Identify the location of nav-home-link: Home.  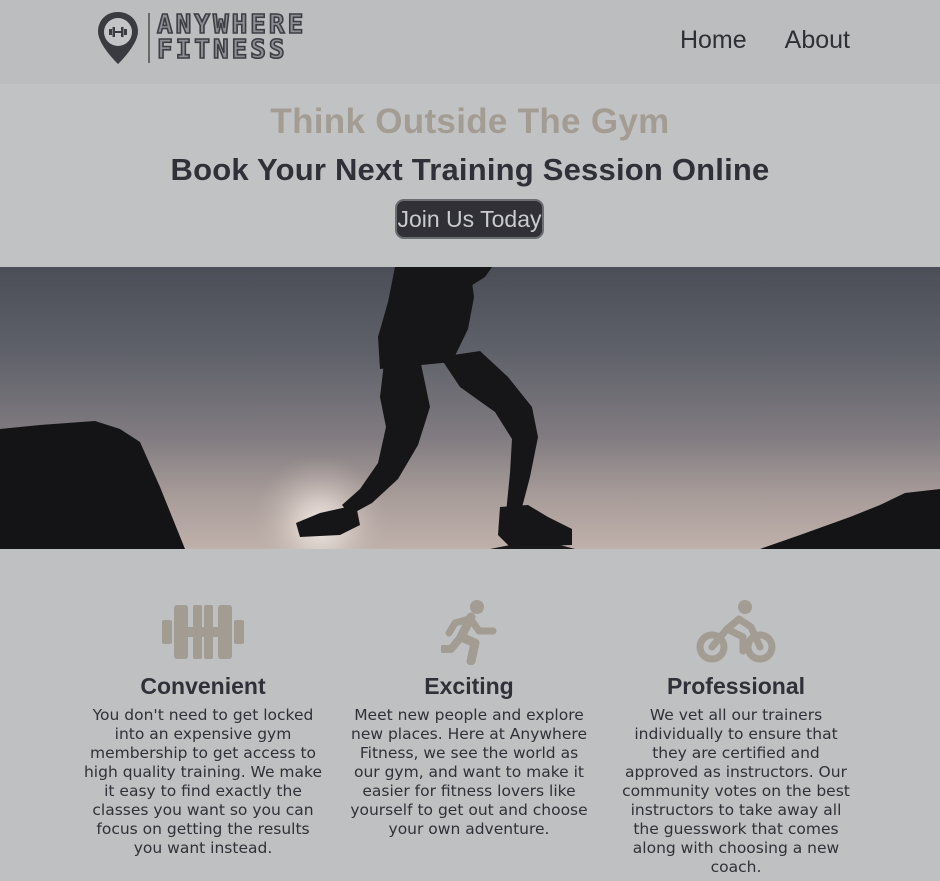
(713, 40).